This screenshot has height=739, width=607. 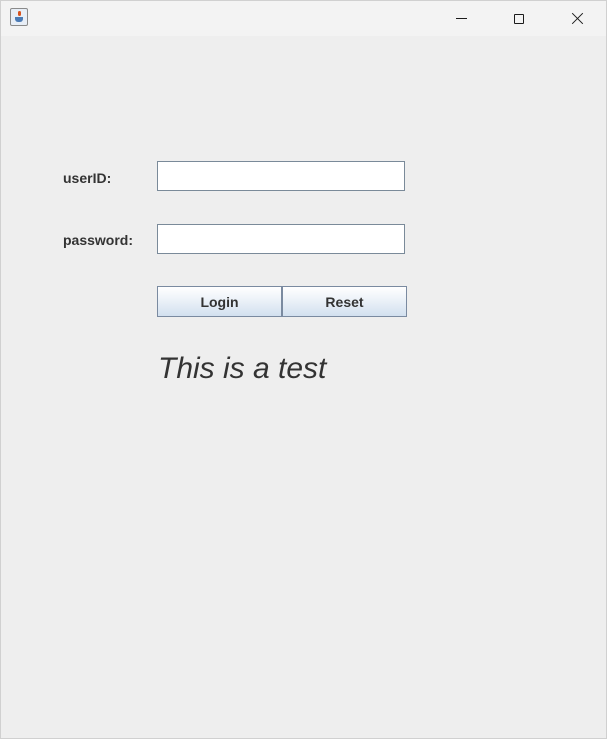 What do you see at coordinates (19, 13) in the screenshot?
I see `java-steam-shape` at bounding box center [19, 13].